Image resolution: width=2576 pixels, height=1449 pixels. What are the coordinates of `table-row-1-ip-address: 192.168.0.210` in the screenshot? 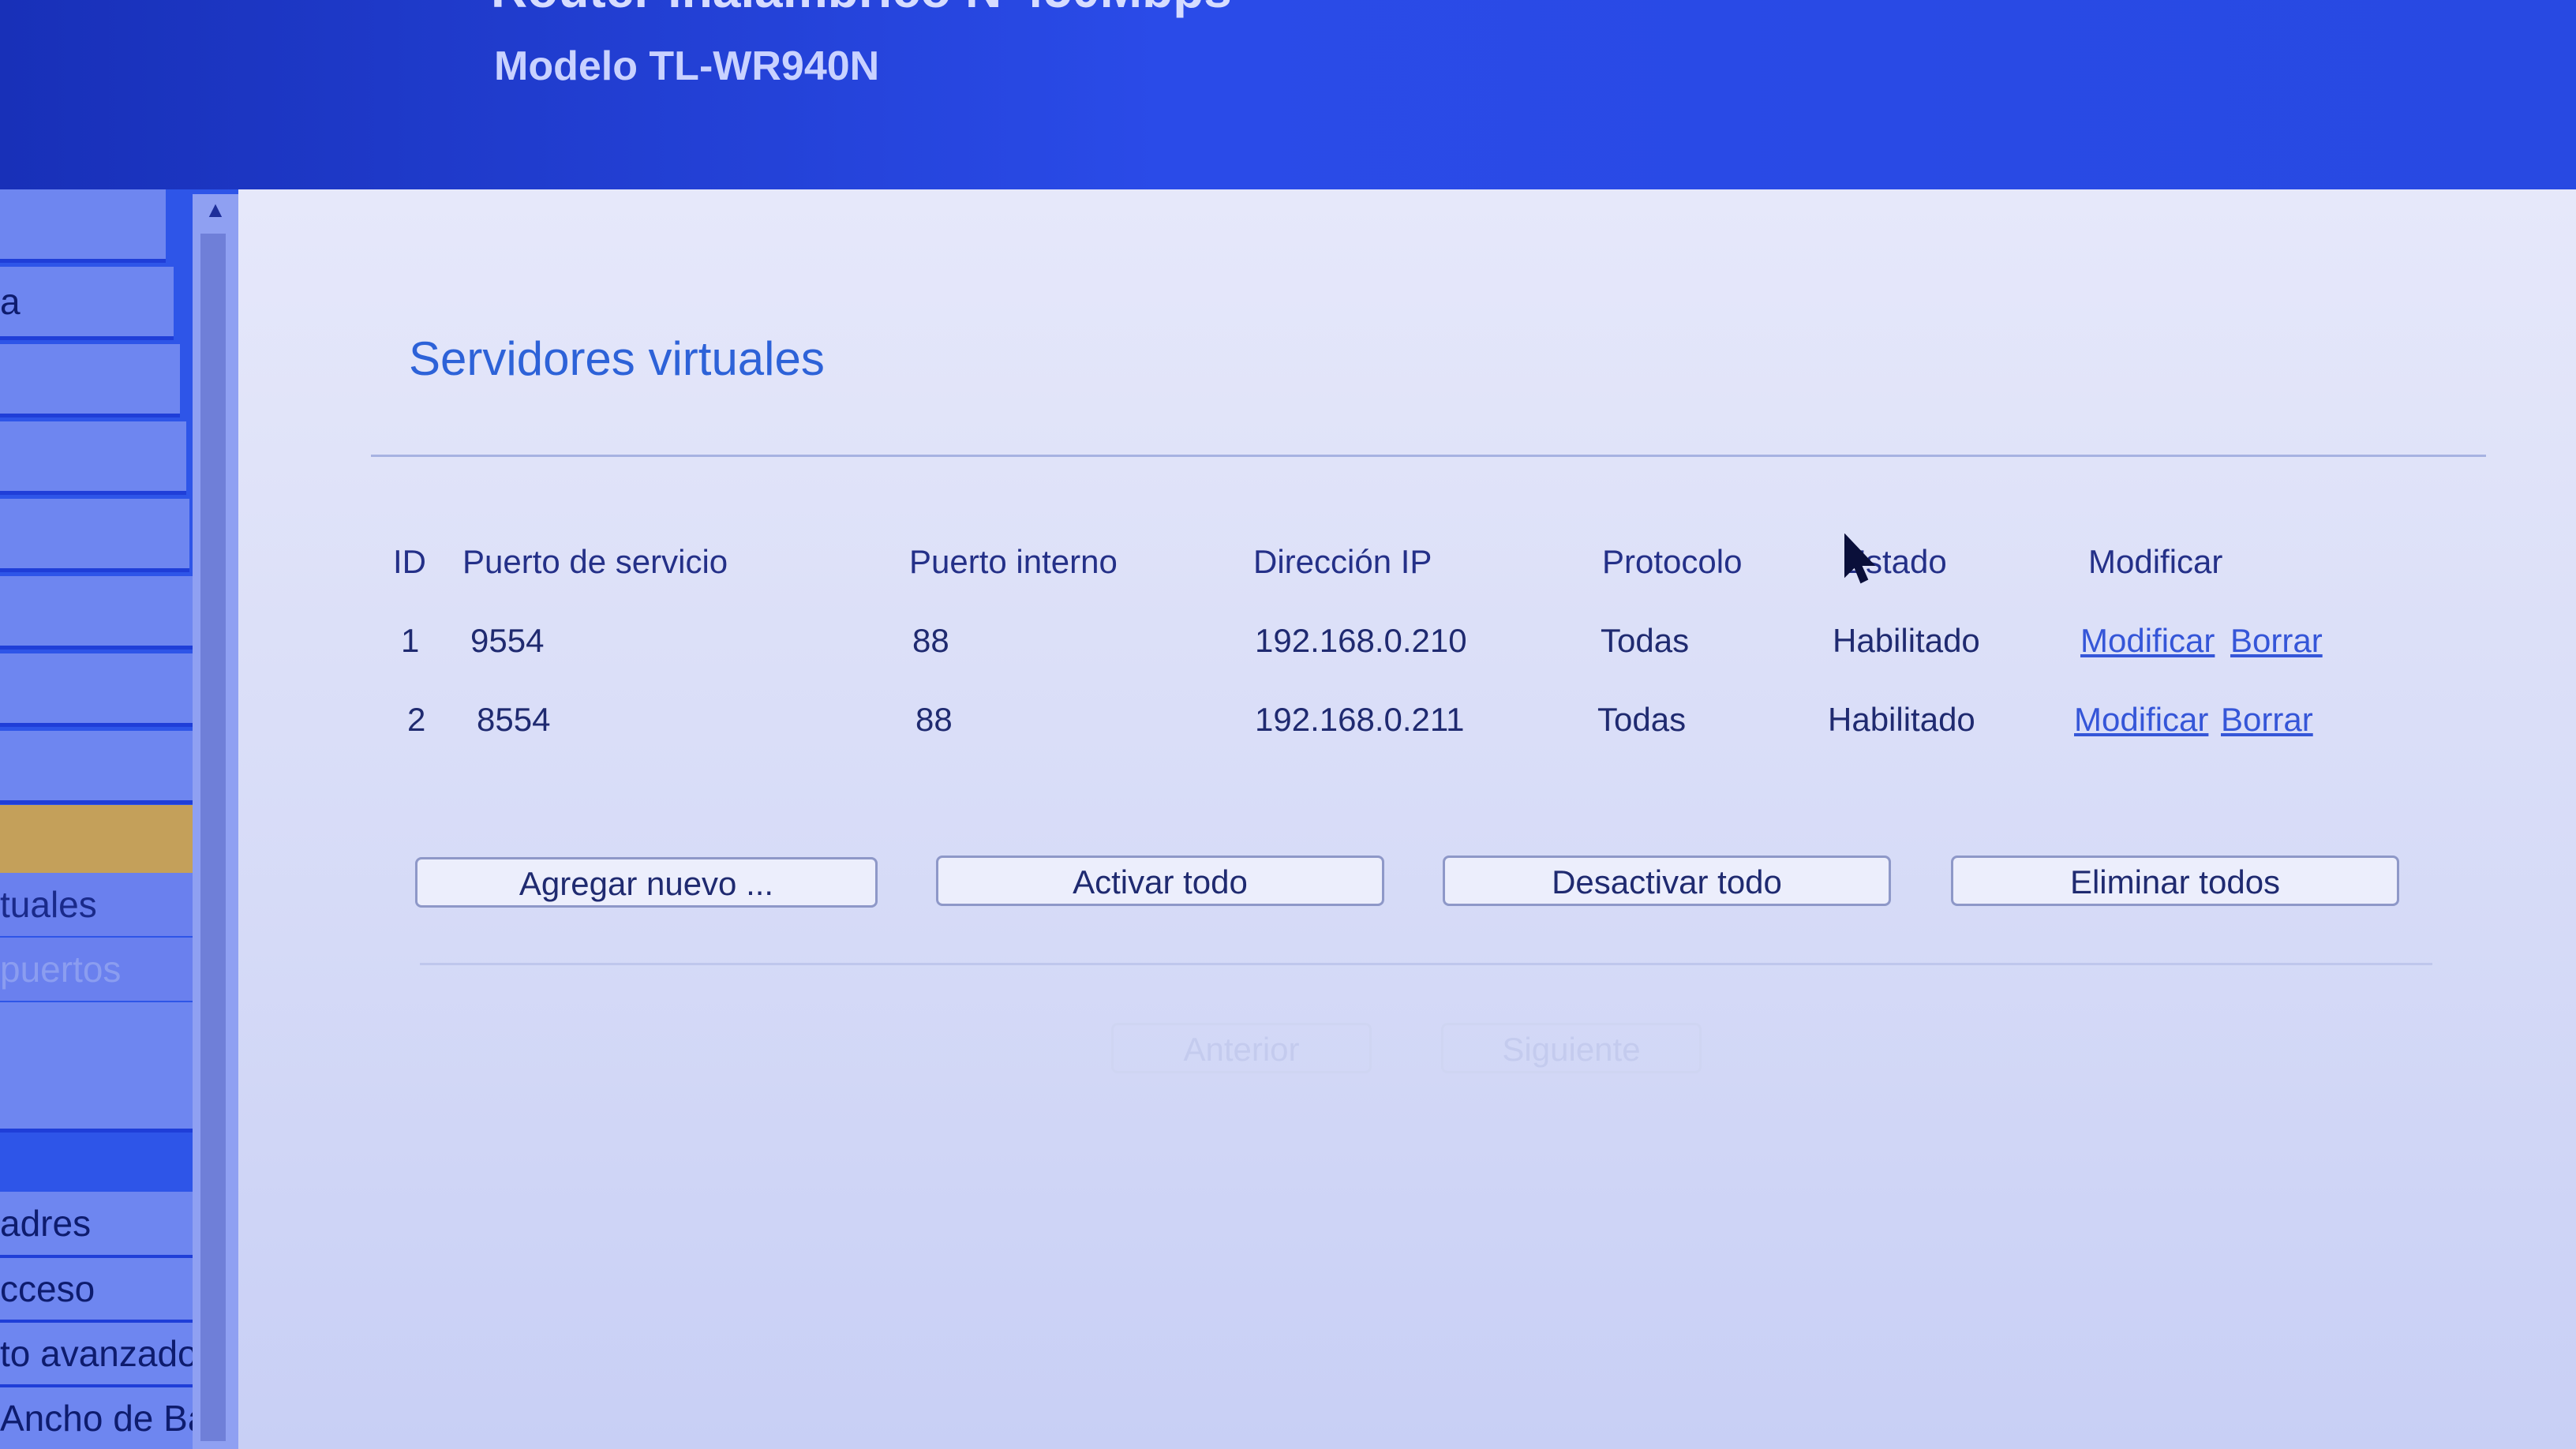 It's located at (1361, 640).